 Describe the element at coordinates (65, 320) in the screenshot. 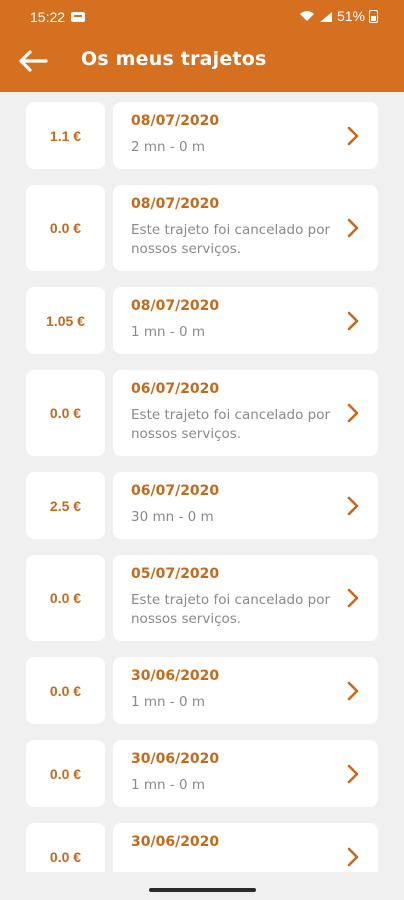

I see `trip-price: 1.05 €` at that location.